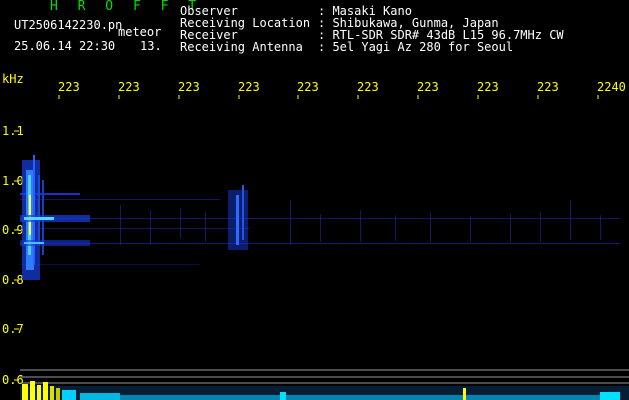  Describe the element at coordinates (416, 47) in the screenshot. I see `antenna-value: : 5el Yagi Az 280 for Seoul` at that location.